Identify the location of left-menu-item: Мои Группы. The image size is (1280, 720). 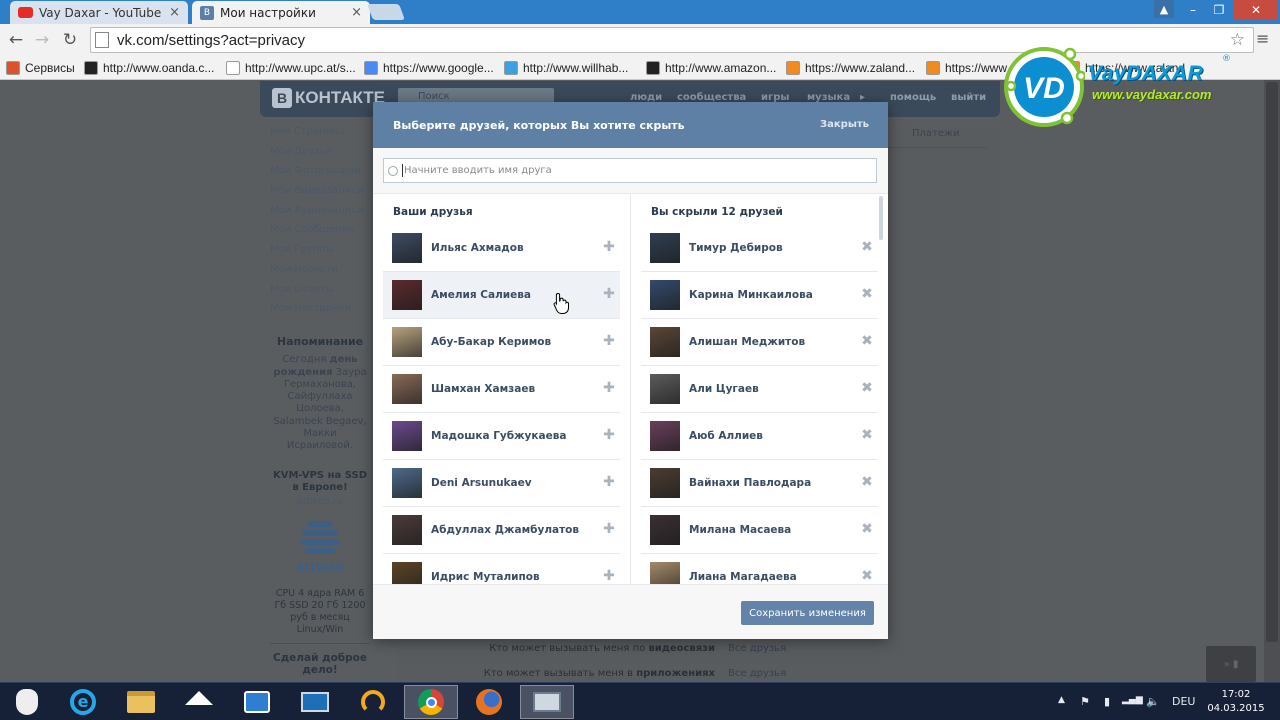
(320, 254).